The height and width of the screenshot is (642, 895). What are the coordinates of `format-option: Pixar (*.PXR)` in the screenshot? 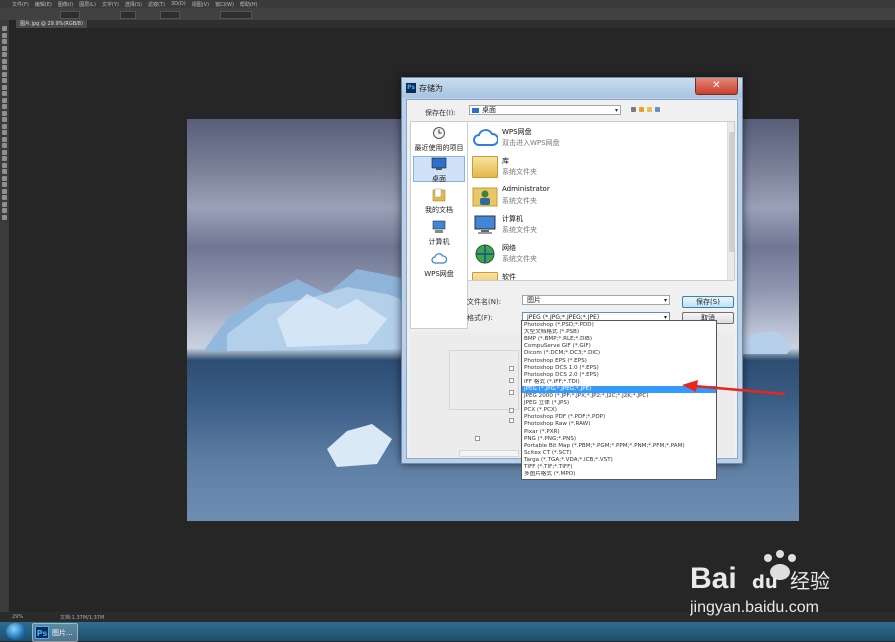 It's located at (619, 432).